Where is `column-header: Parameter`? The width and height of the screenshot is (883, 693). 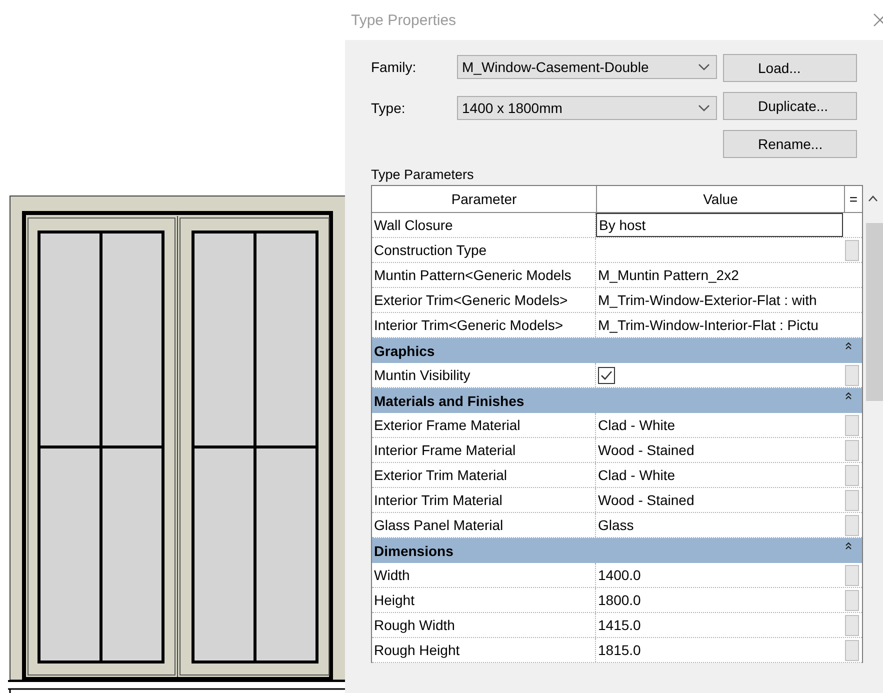
column-header: Parameter is located at coordinates (484, 199).